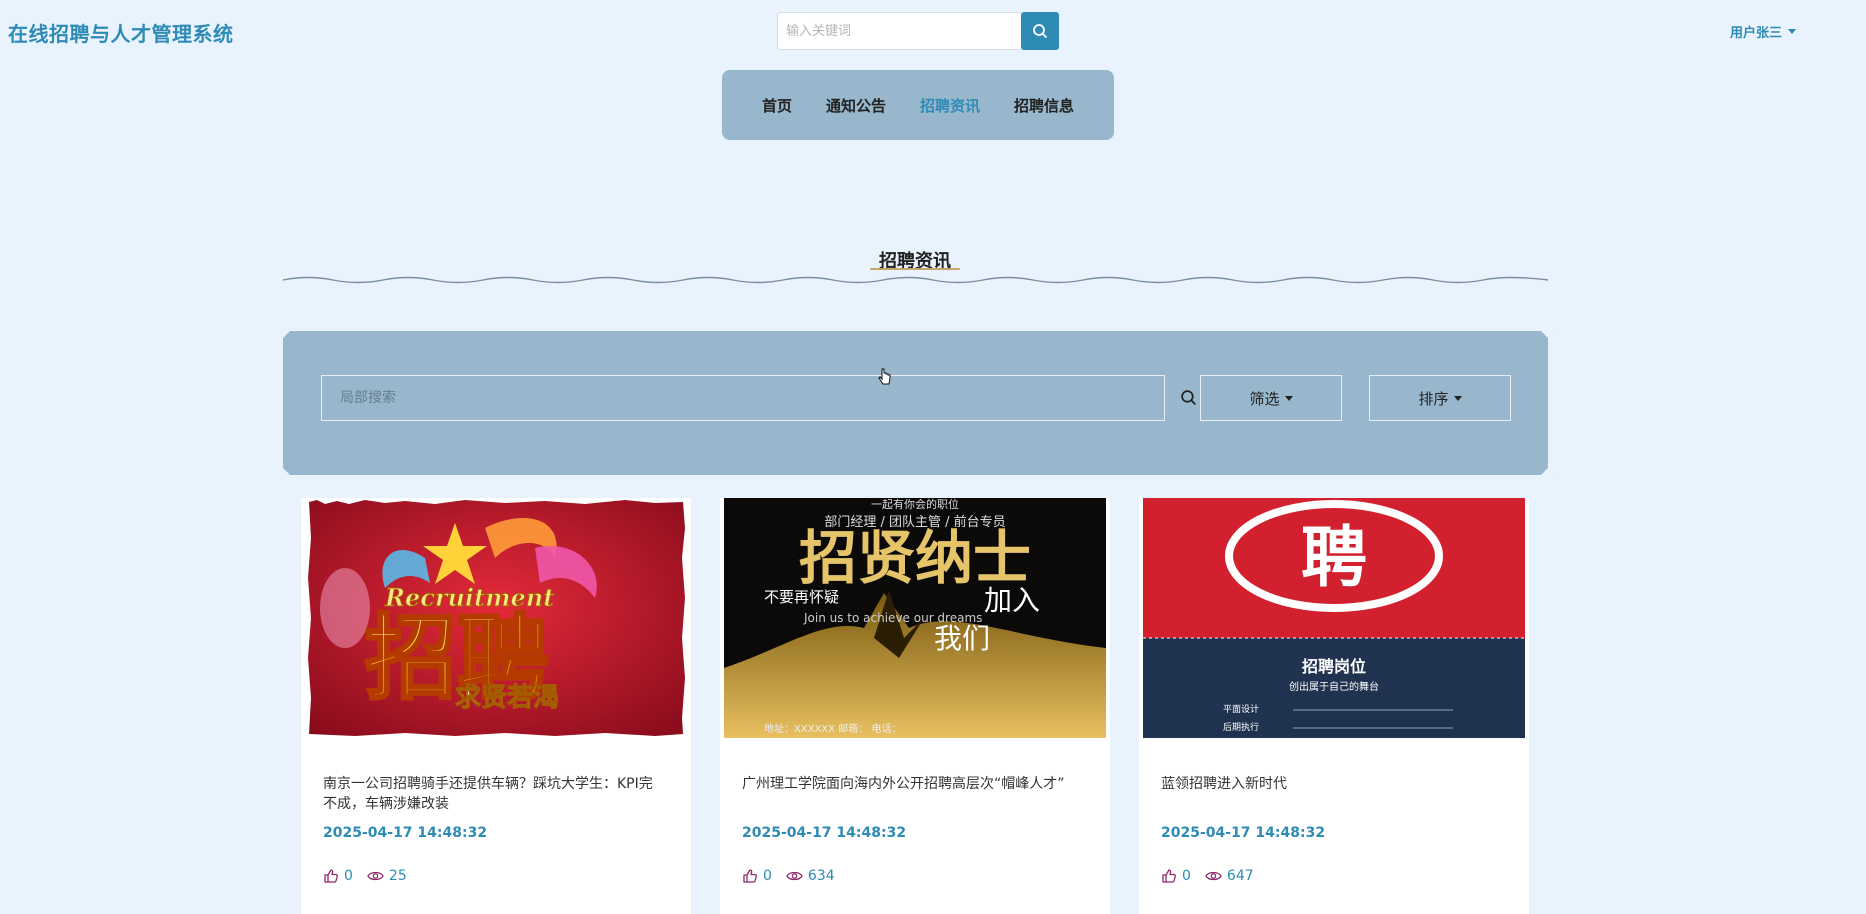 The image size is (1866, 914). I want to click on view-count: 25, so click(397, 876).